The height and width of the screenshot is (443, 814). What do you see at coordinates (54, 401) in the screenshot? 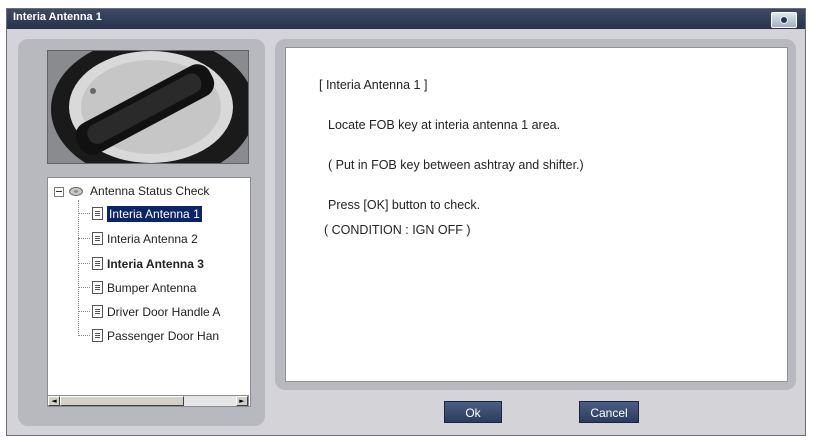
I see `arrow-left-icon: ◄` at bounding box center [54, 401].